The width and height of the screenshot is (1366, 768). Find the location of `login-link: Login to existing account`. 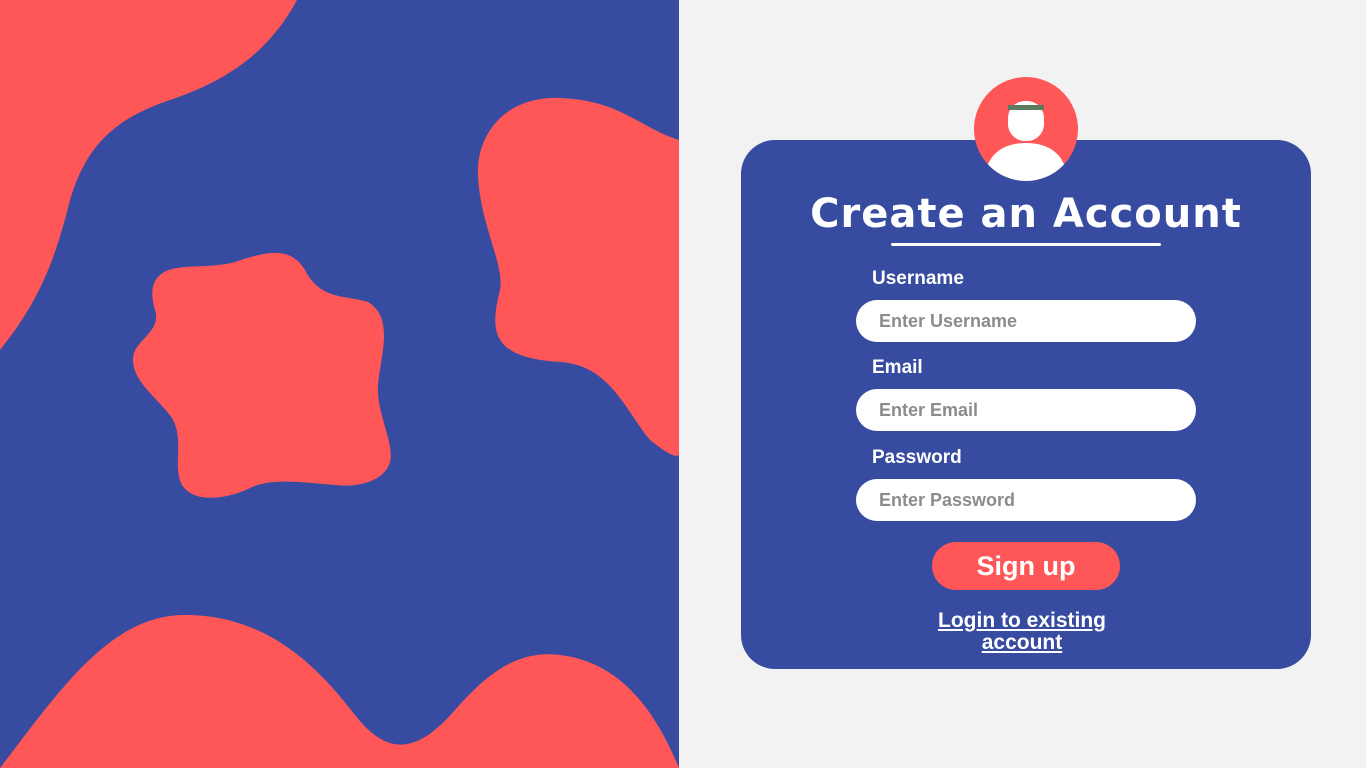

login-link: Login to existing account is located at coordinates (1022, 632).